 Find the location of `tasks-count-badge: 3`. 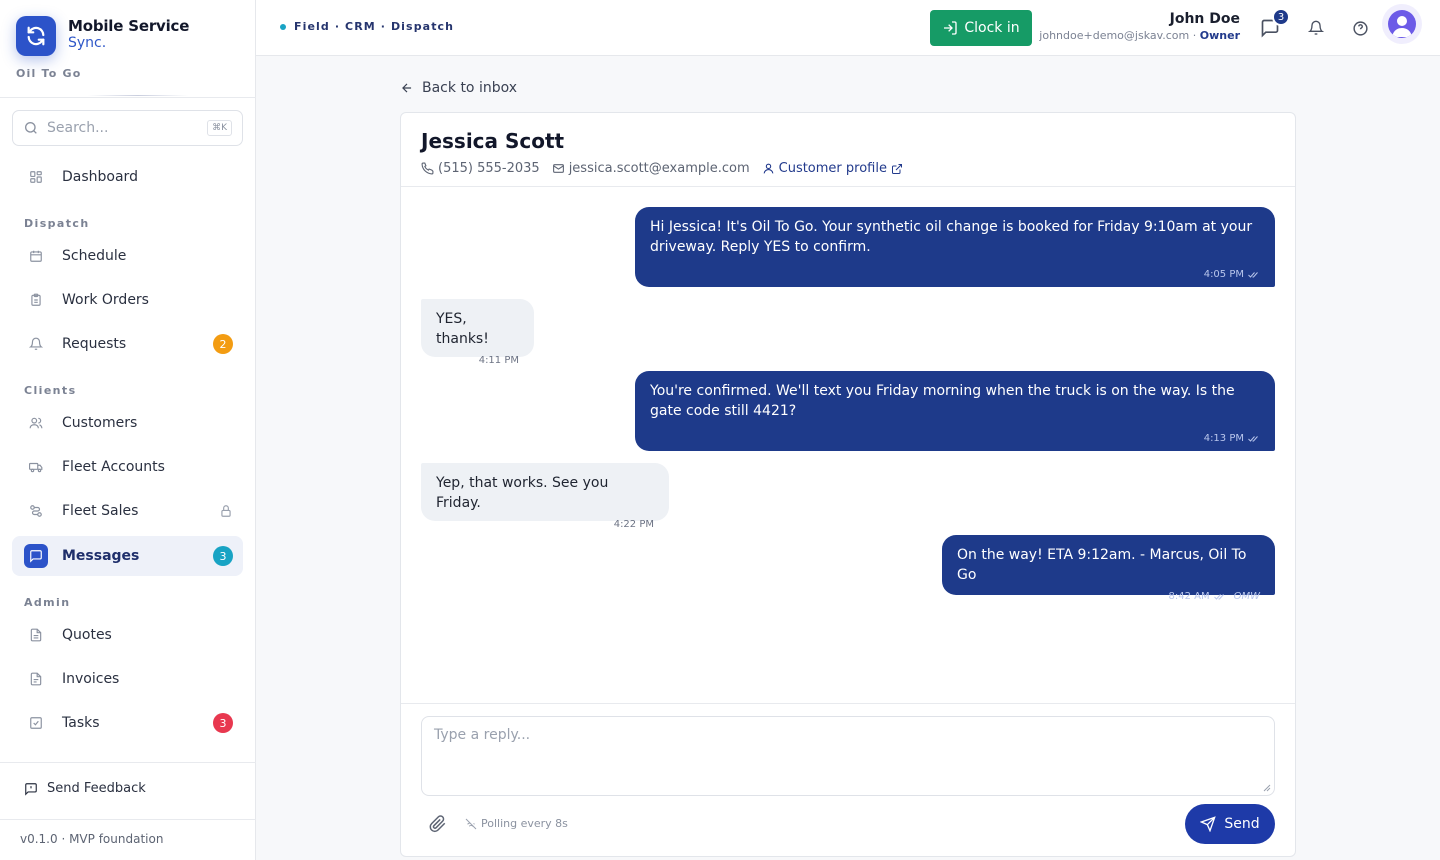

tasks-count-badge: 3 is located at coordinates (223, 723).